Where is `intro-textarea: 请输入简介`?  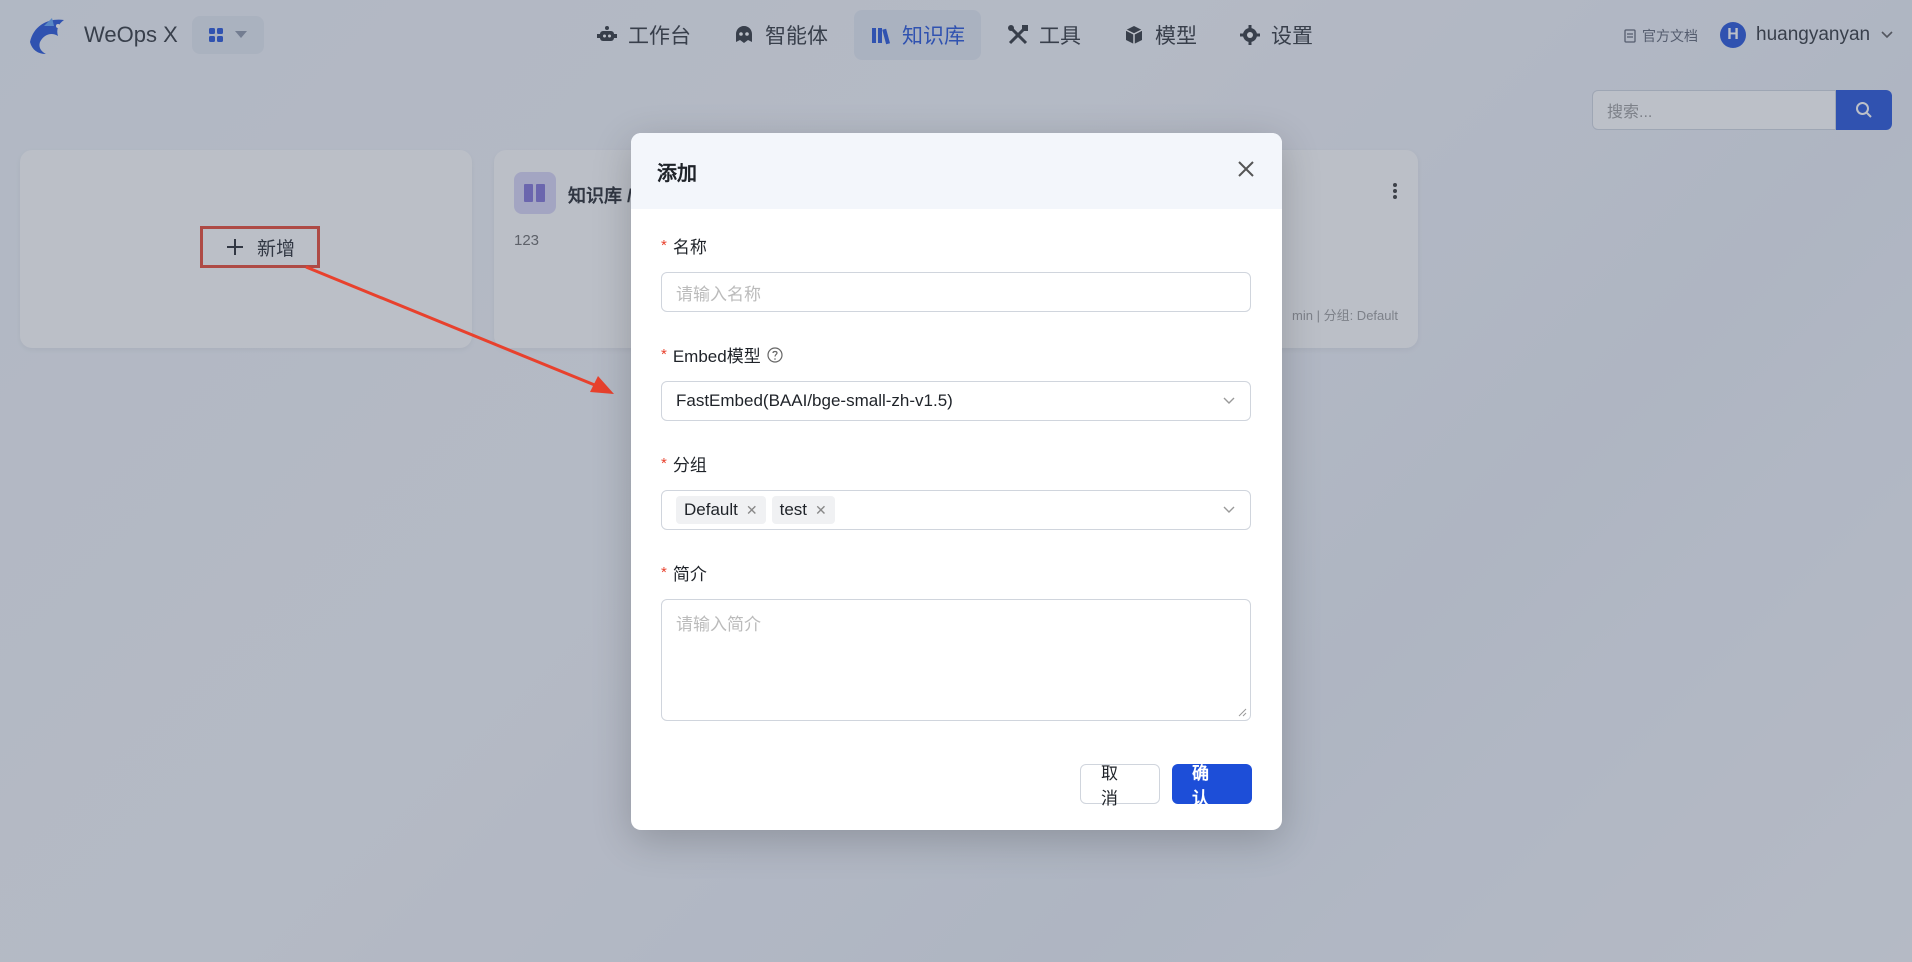
intro-textarea: 请输入简介 is located at coordinates (956, 660).